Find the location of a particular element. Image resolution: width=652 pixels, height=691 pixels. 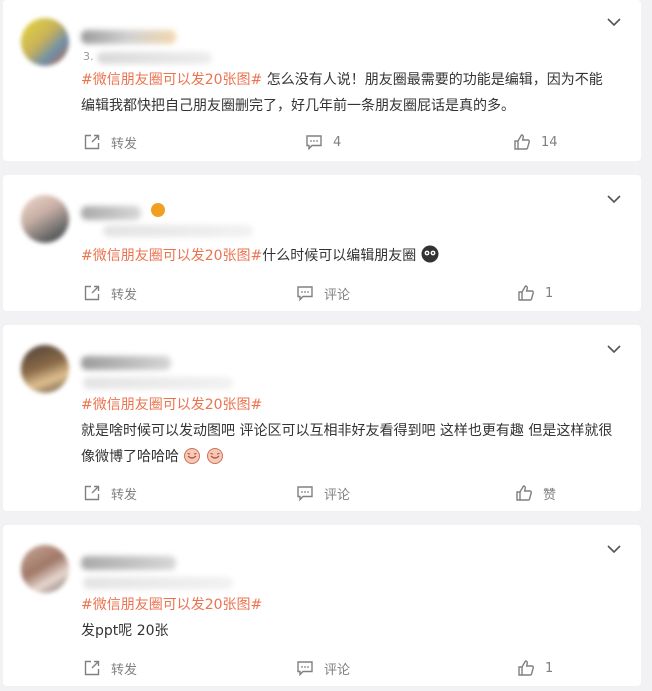

post-text: 什么时候可以编辑朋友圈 is located at coordinates (339, 256).